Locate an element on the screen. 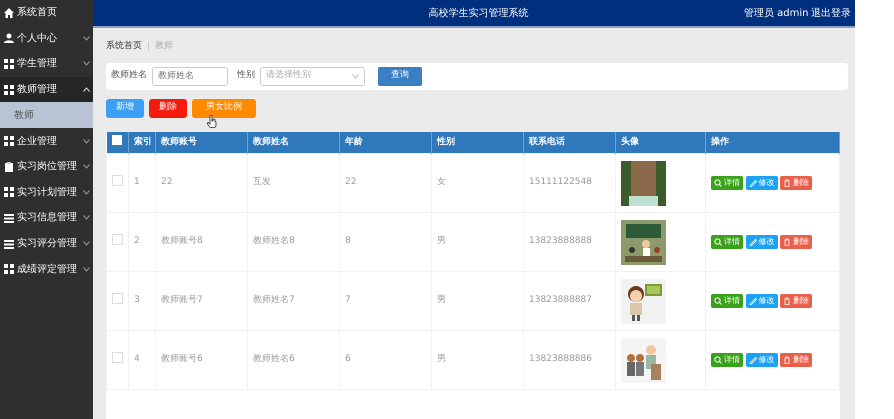 Image resolution: width=894 pixels, height=419 pixels. user-label: 管理员 admin is located at coordinates (776, 13).